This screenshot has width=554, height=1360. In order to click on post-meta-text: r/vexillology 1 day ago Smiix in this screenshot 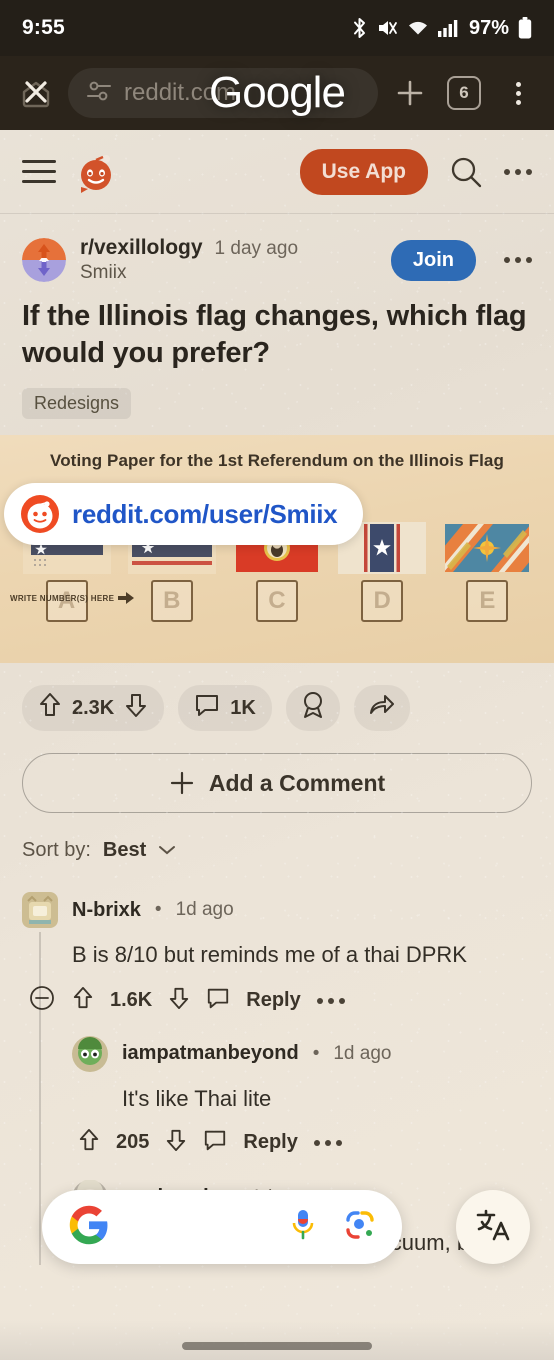, I will do `click(228, 260)`.